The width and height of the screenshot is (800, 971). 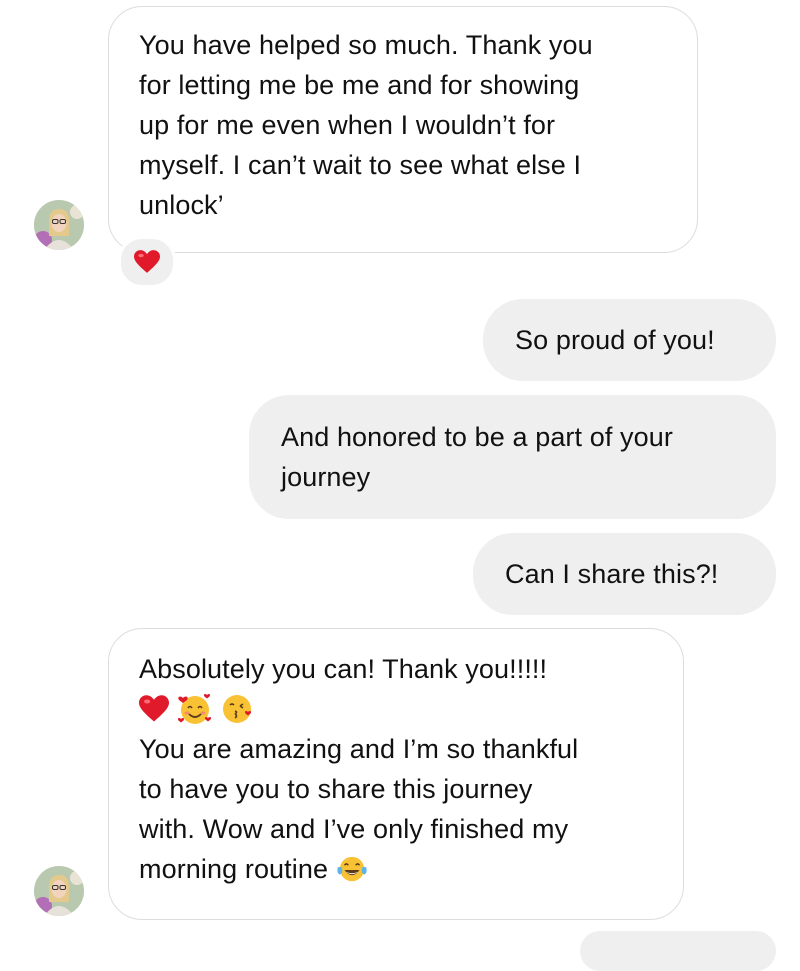 I want to click on message-text-line: journey, so click(x=326, y=477).